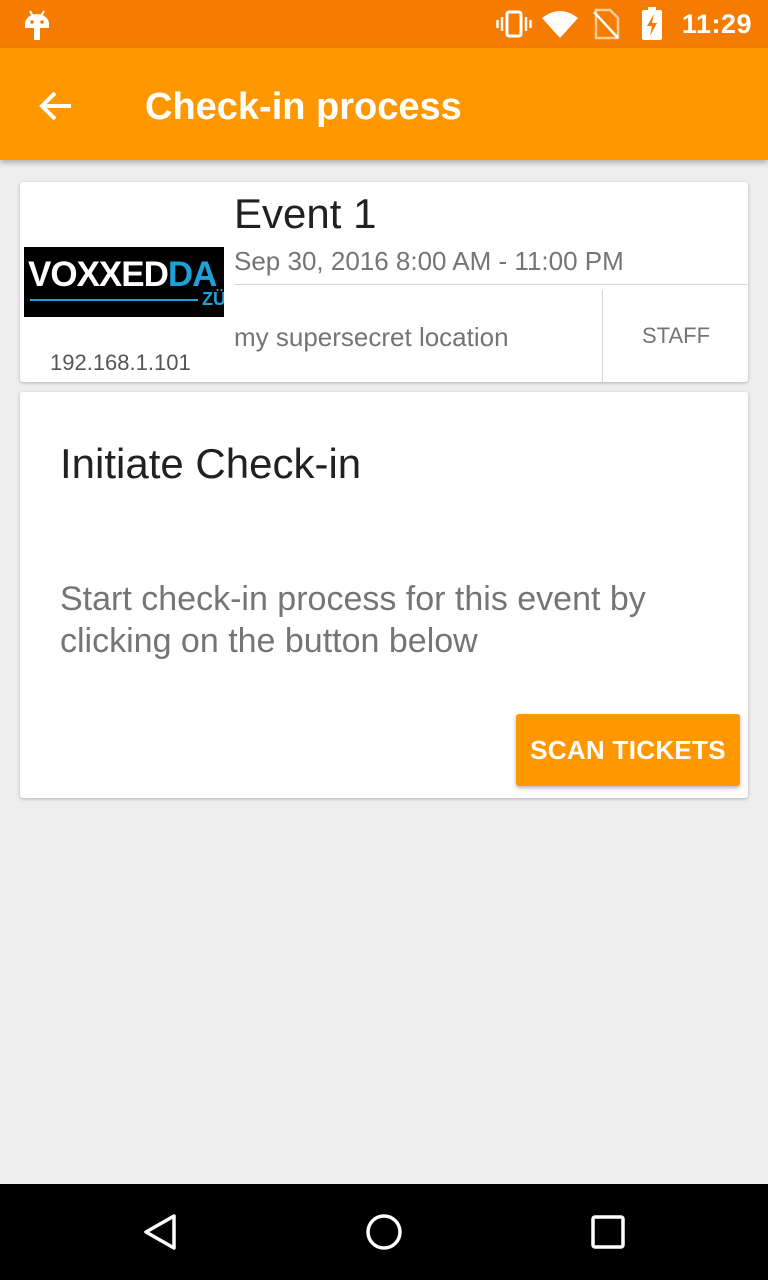 This screenshot has height=1280, width=768. Describe the element at coordinates (559, 24) in the screenshot. I see `wifi-icon` at that location.